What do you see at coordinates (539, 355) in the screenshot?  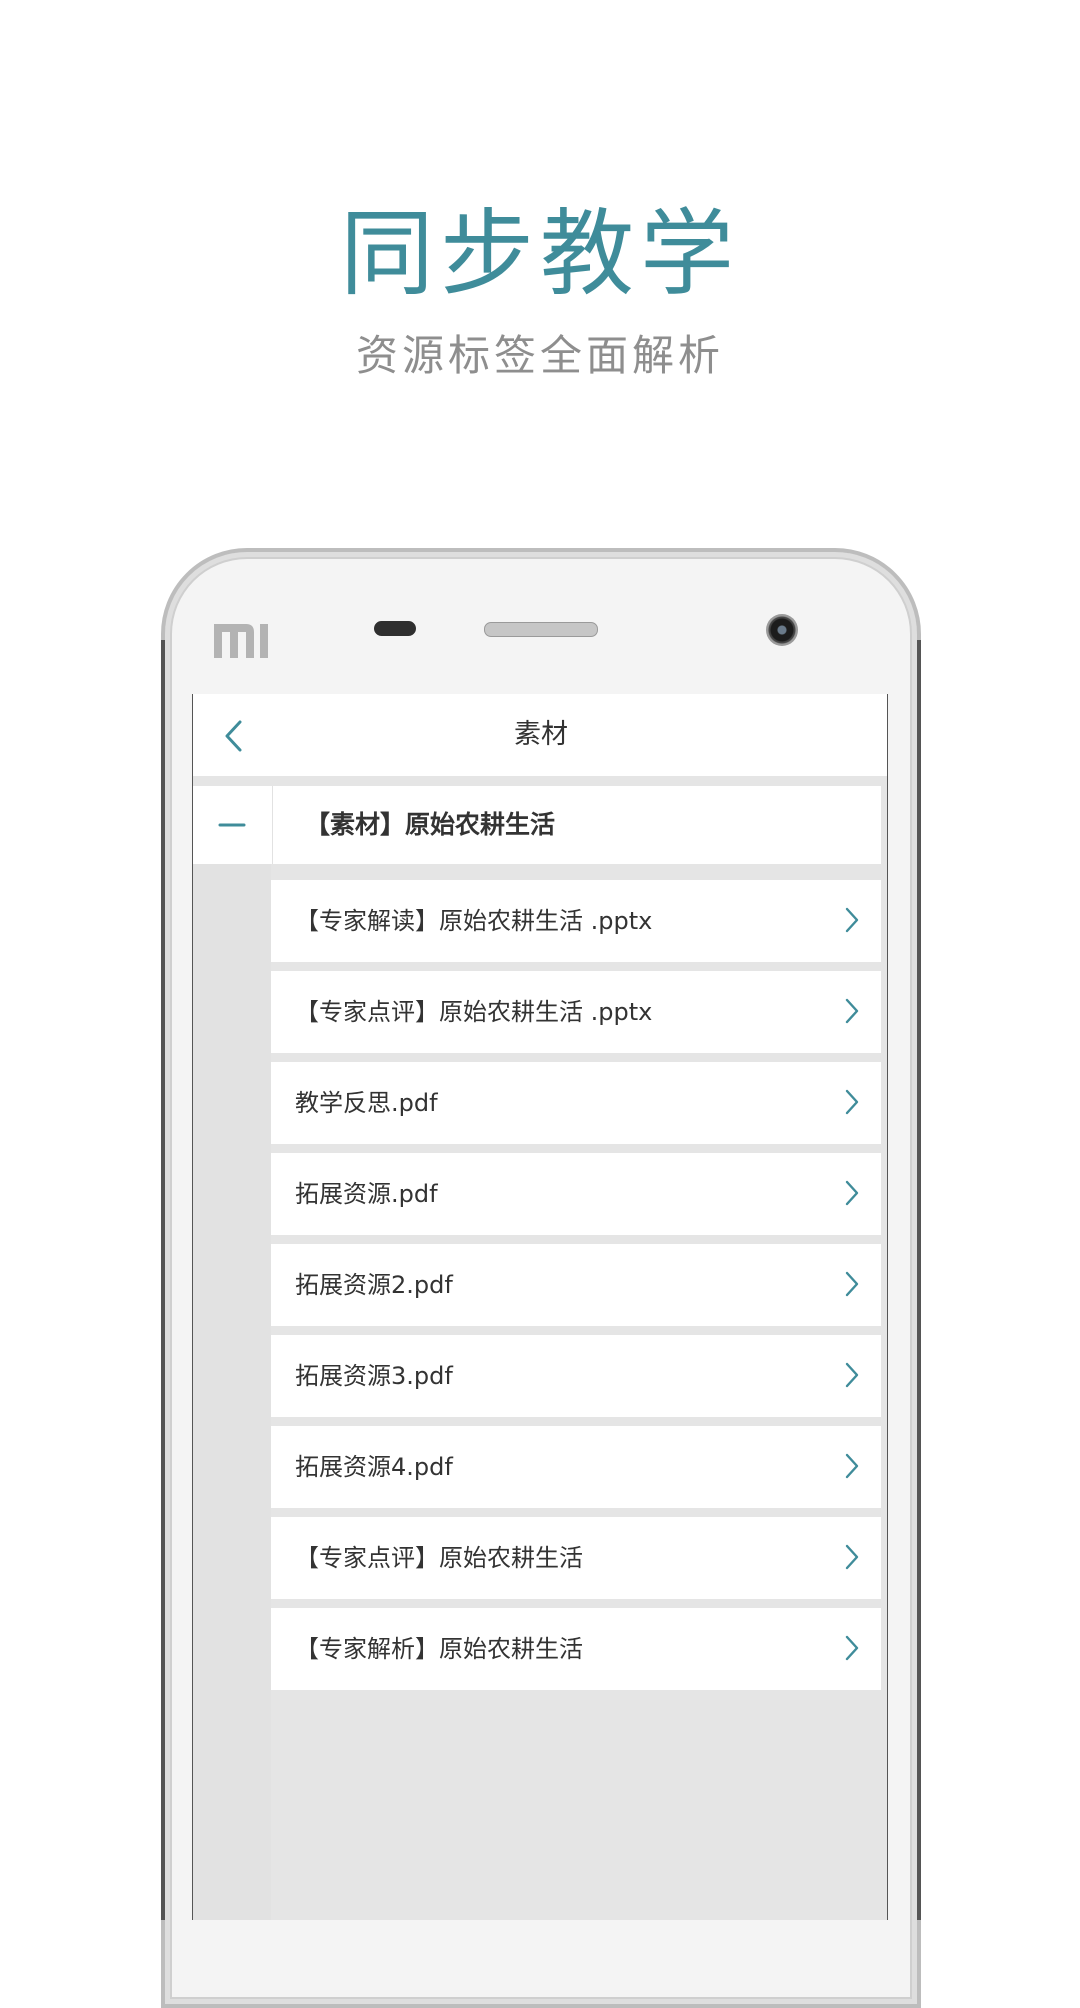 I see `hero-subtitle: 资源标签全面解析` at bounding box center [539, 355].